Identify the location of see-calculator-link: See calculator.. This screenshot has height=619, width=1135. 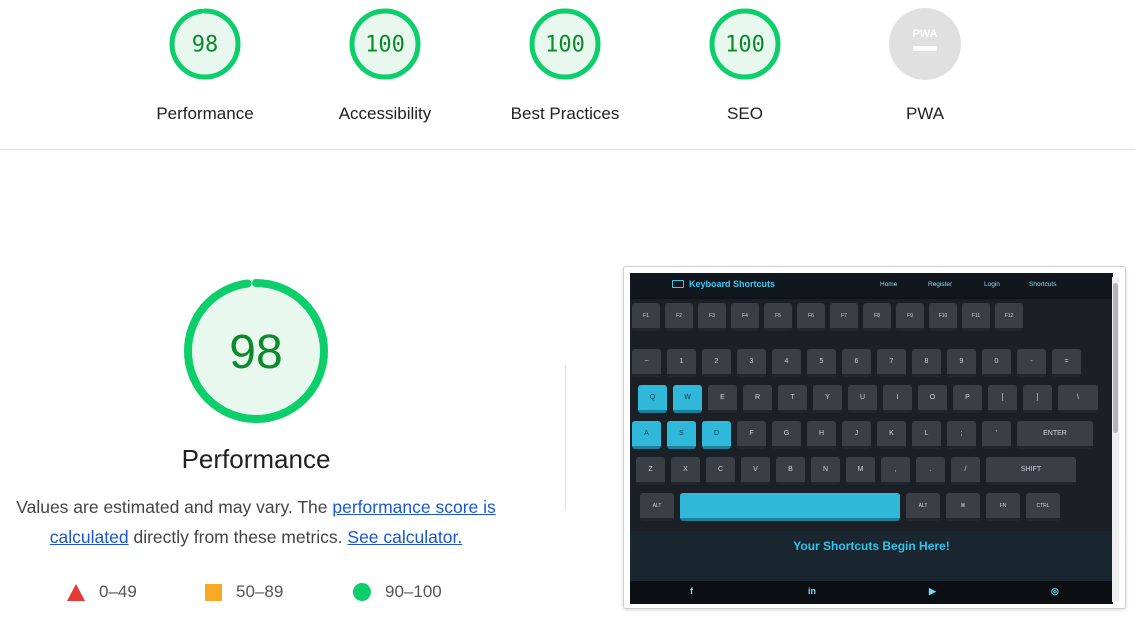
(404, 537).